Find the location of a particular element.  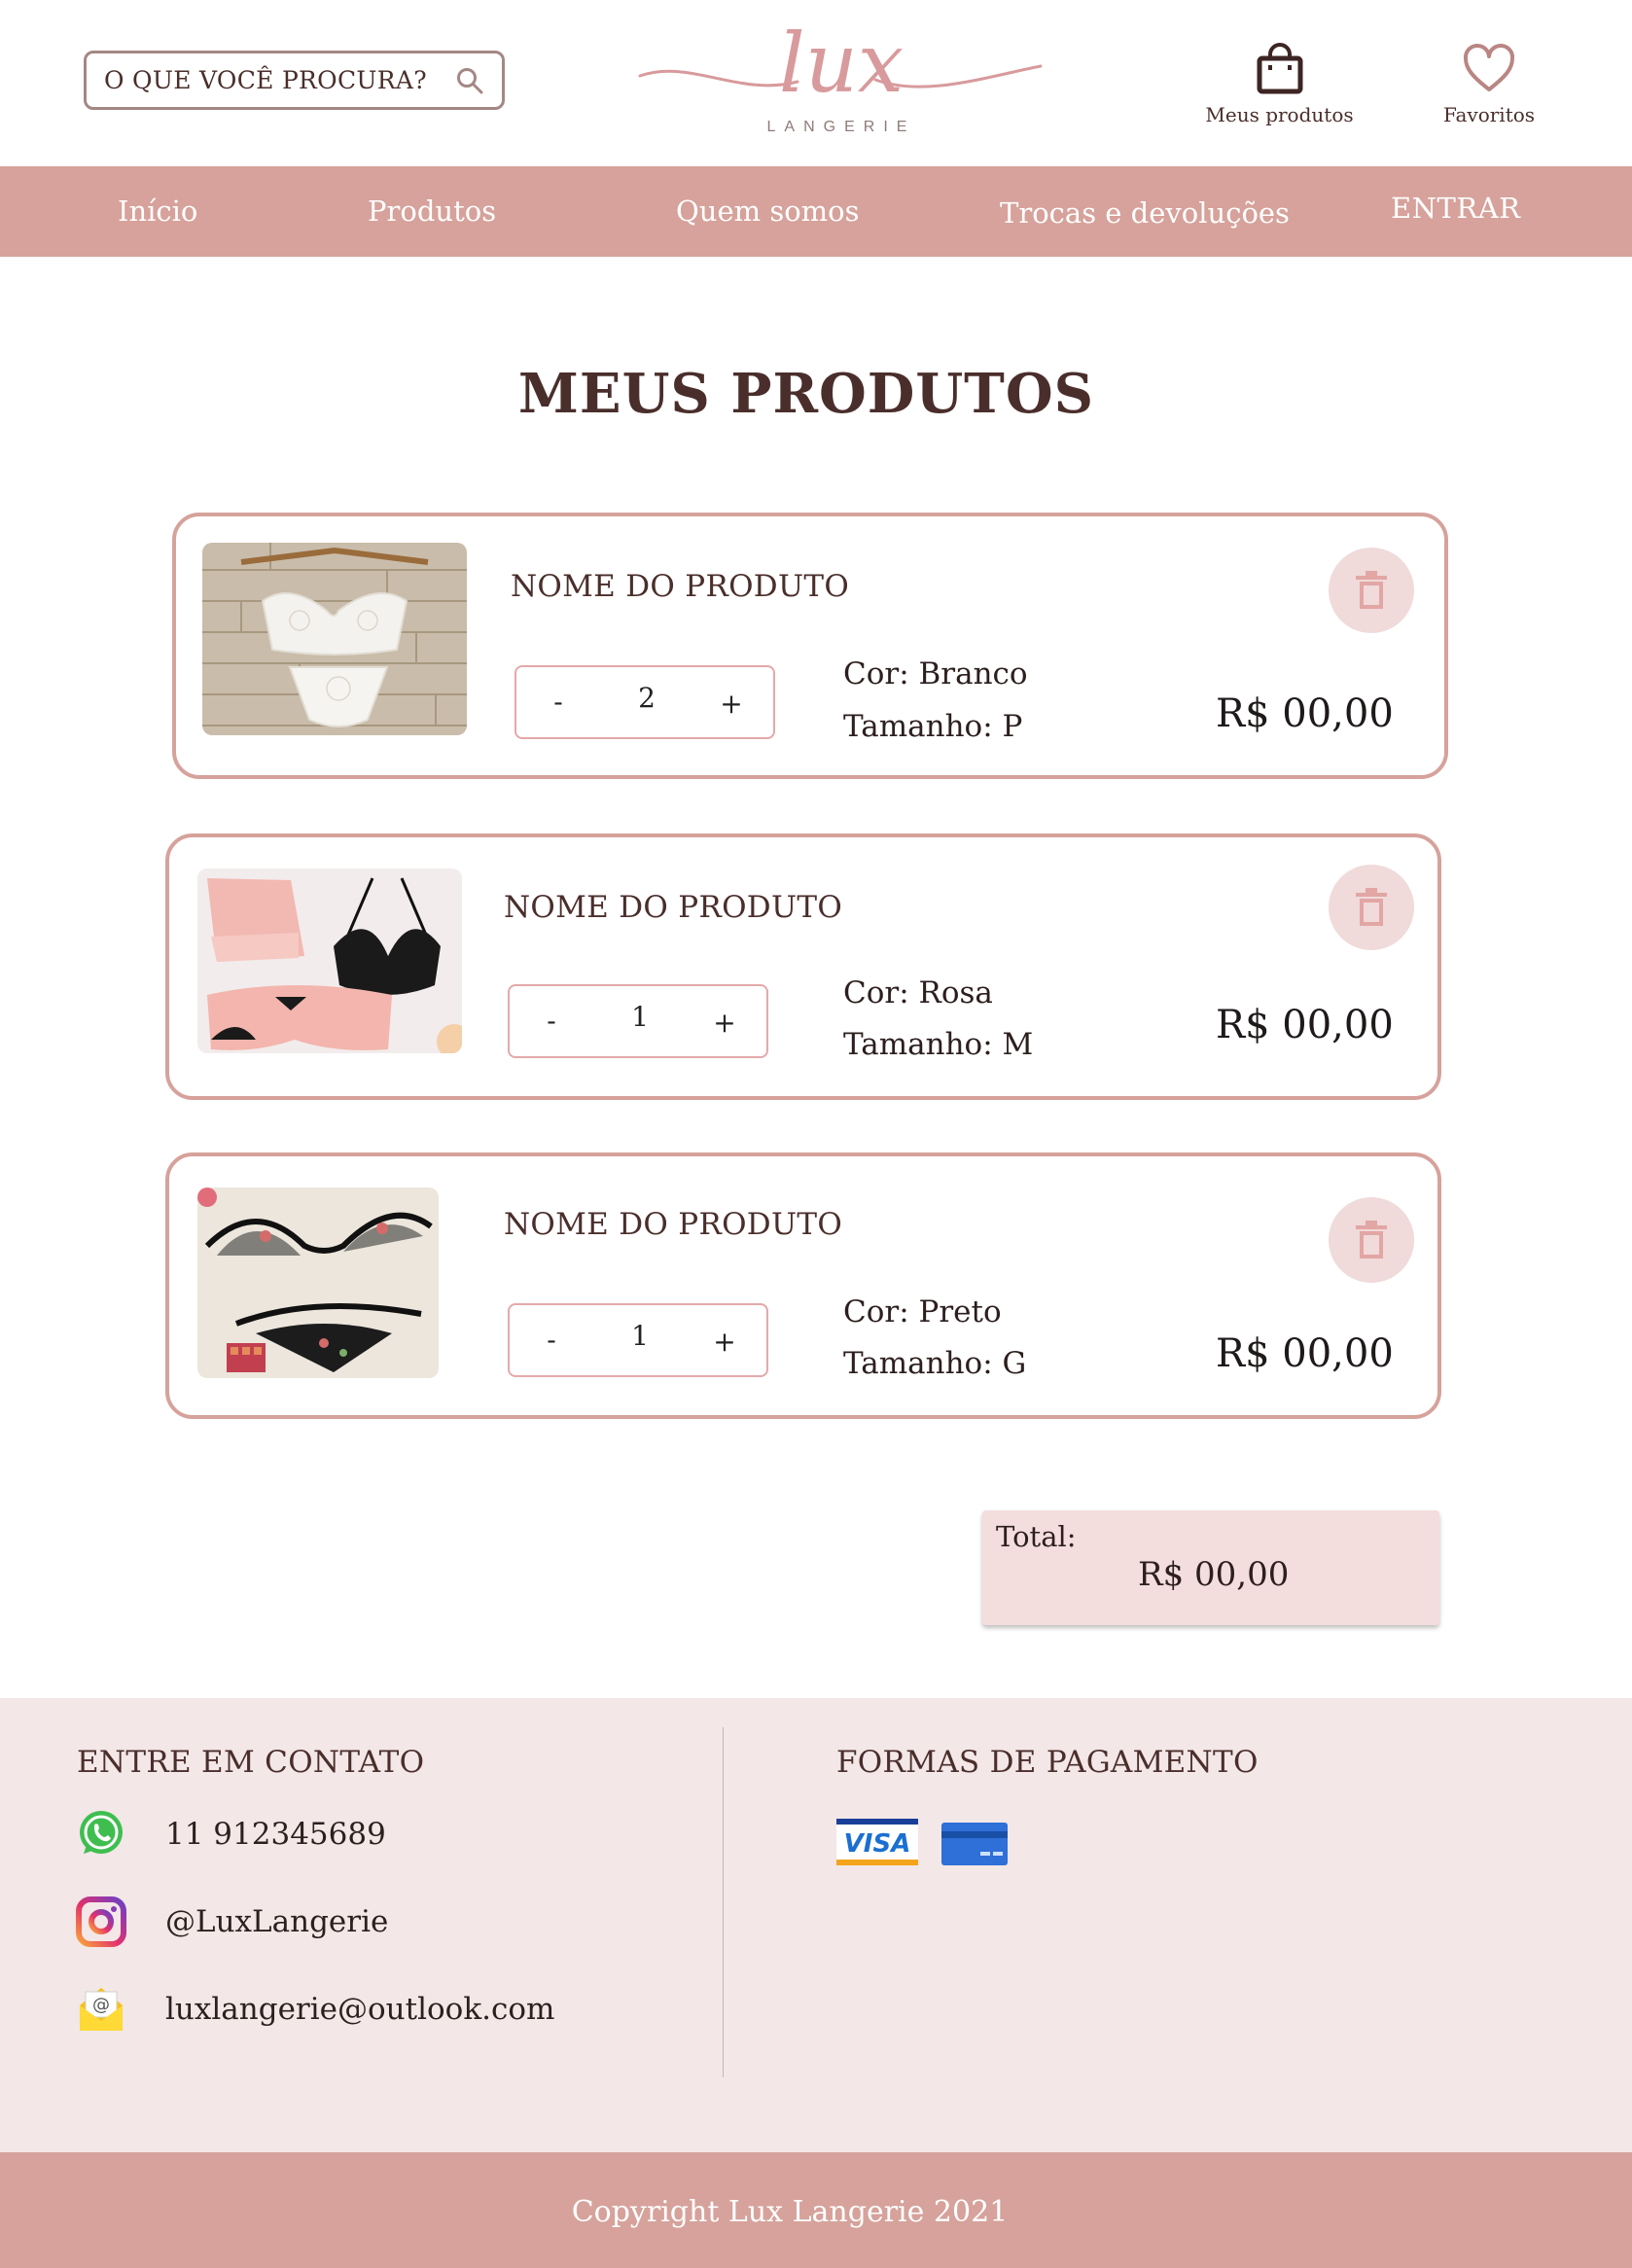

nav-item-returns: Trocas e devoluções is located at coordinates (1145, 213).